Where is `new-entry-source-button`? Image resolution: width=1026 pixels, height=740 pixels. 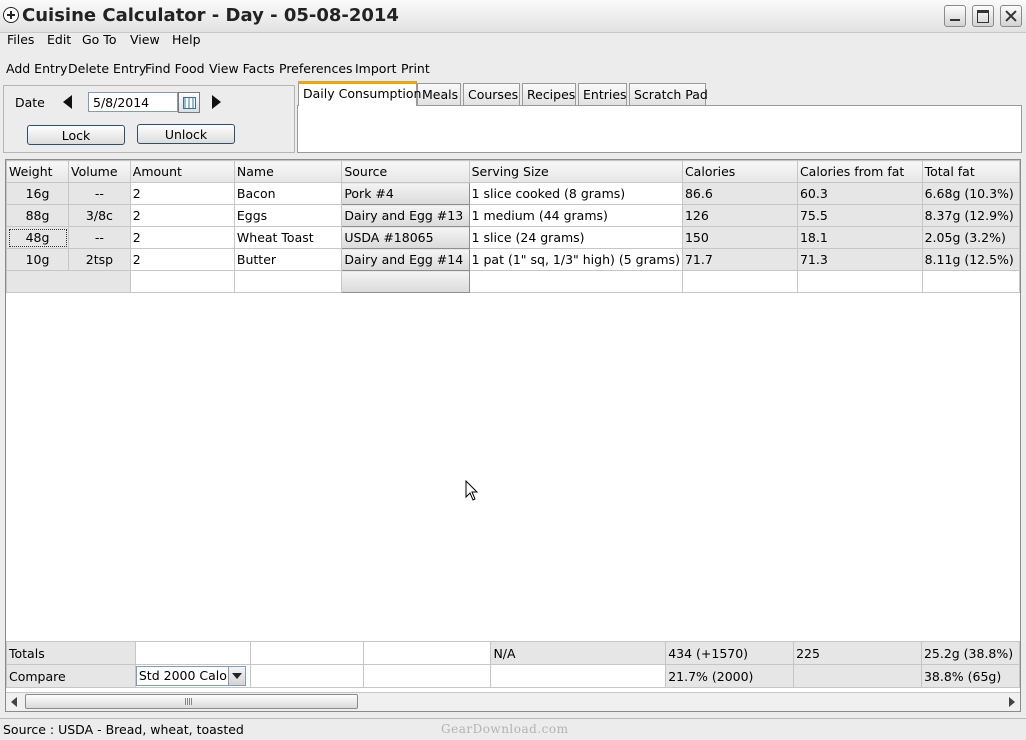 new-entry-source-button is located at coordinates (405, 281).